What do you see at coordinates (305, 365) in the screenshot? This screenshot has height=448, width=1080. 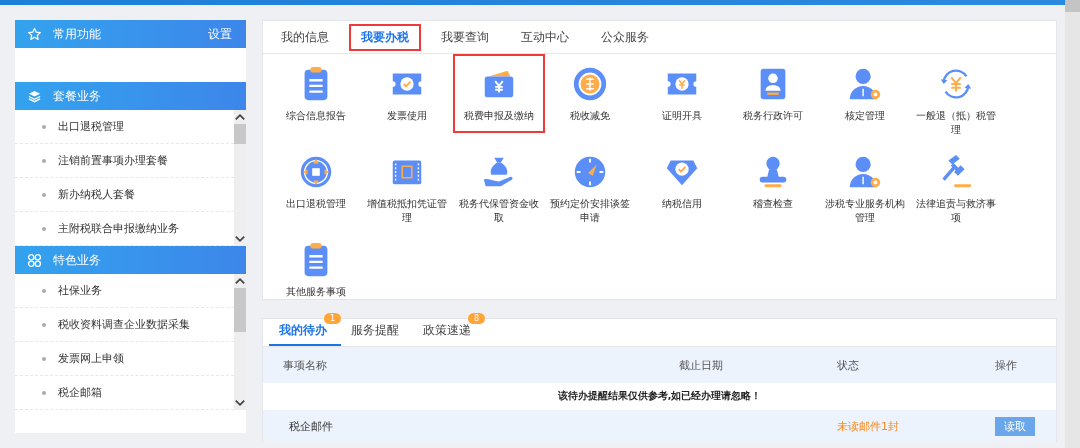 I see `column-header: 事项名称` at bounding box center [305, 365].